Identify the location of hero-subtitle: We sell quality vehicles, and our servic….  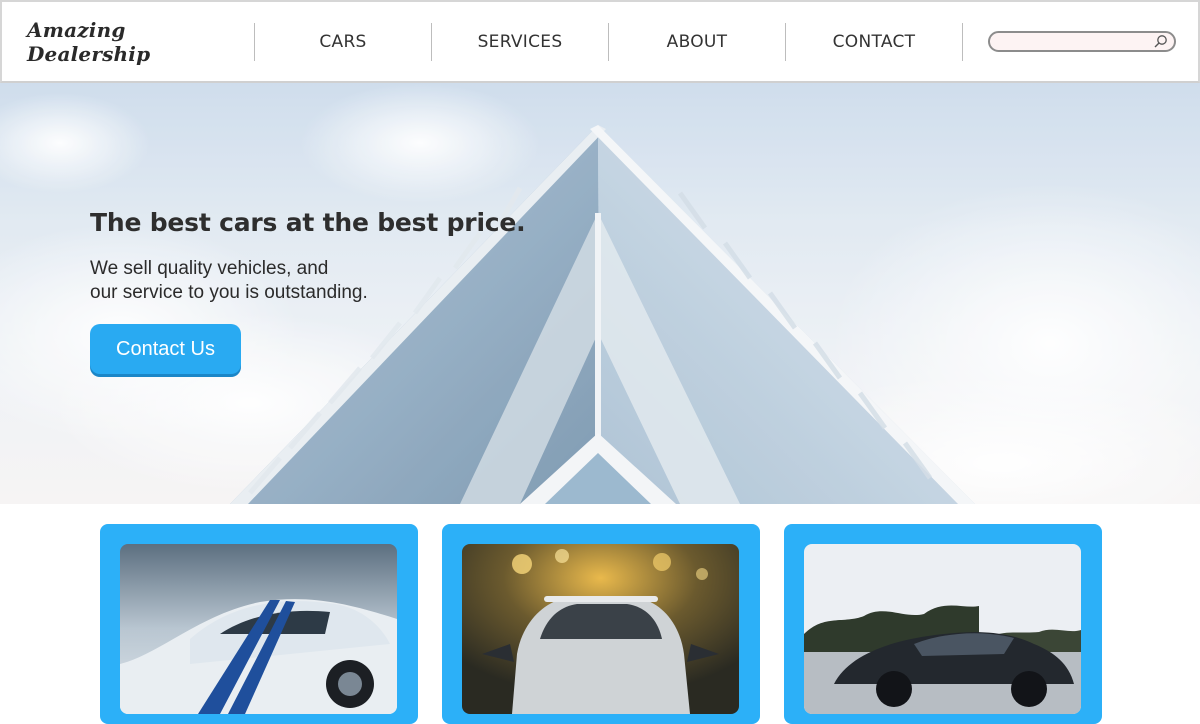
(307, 281).